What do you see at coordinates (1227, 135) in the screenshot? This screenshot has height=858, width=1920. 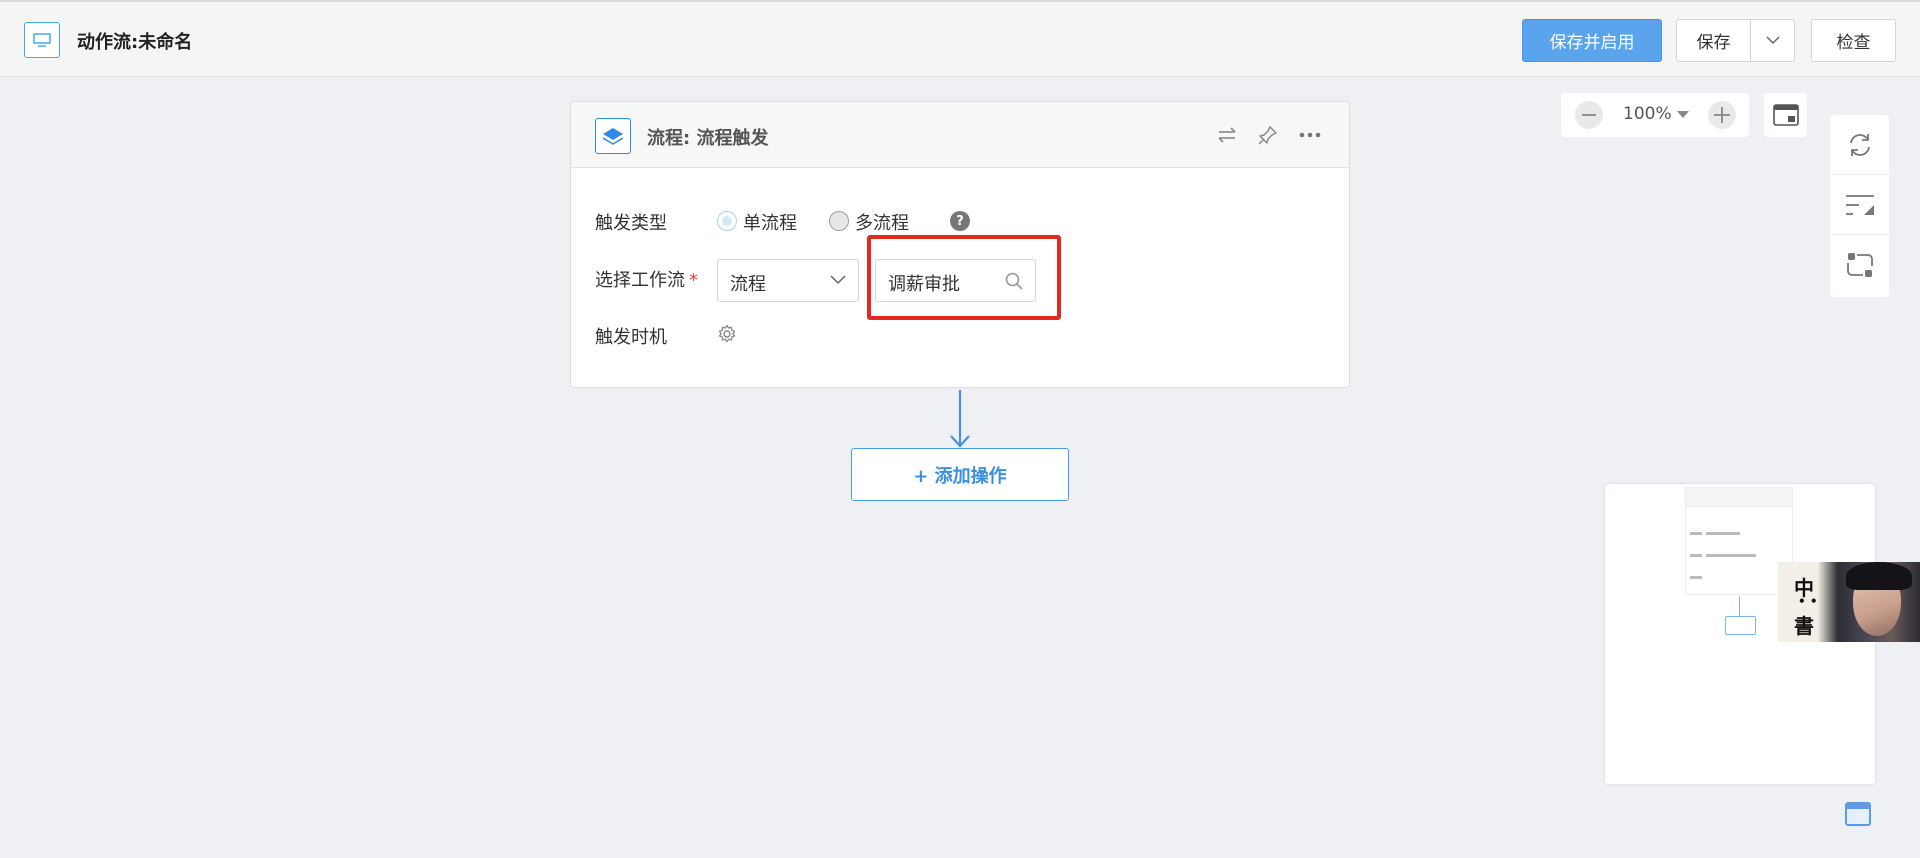 I see `swap-icon` at bounding box center [1227, 135].